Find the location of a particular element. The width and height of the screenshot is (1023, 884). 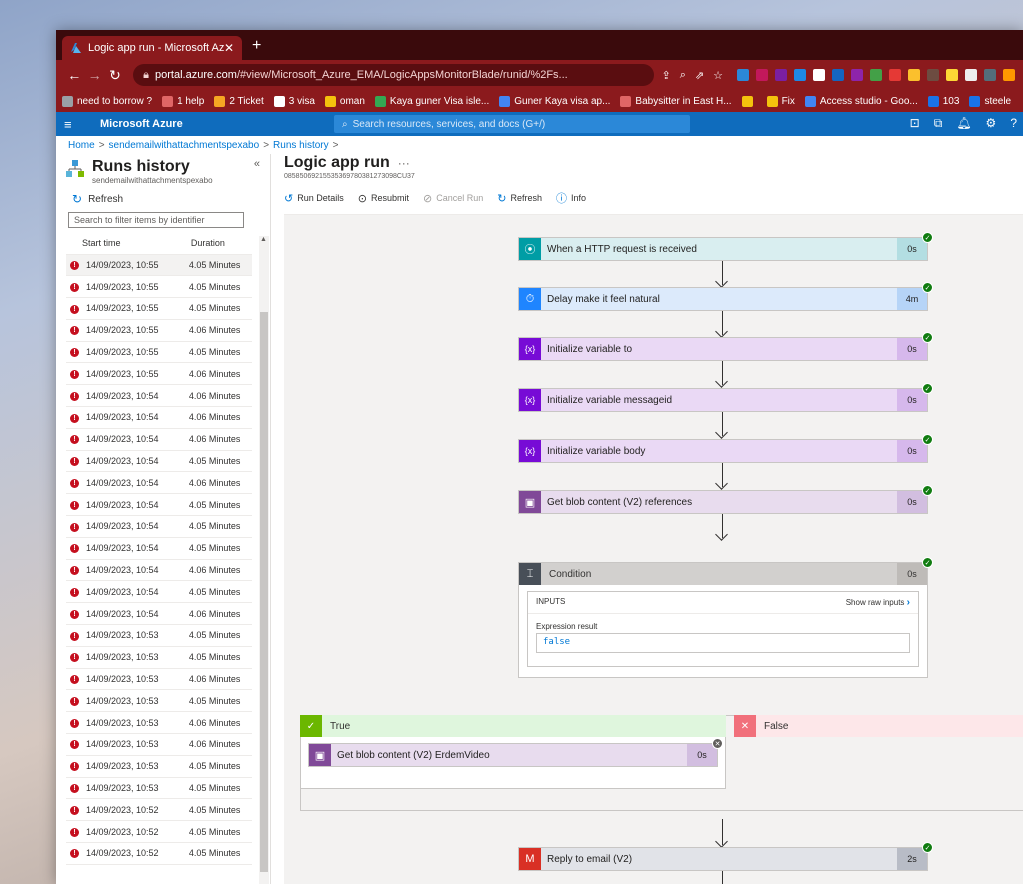

workflow-step: ▣ Get blob content (V2) references 0s ✓ is located at coordinates (725, 499).